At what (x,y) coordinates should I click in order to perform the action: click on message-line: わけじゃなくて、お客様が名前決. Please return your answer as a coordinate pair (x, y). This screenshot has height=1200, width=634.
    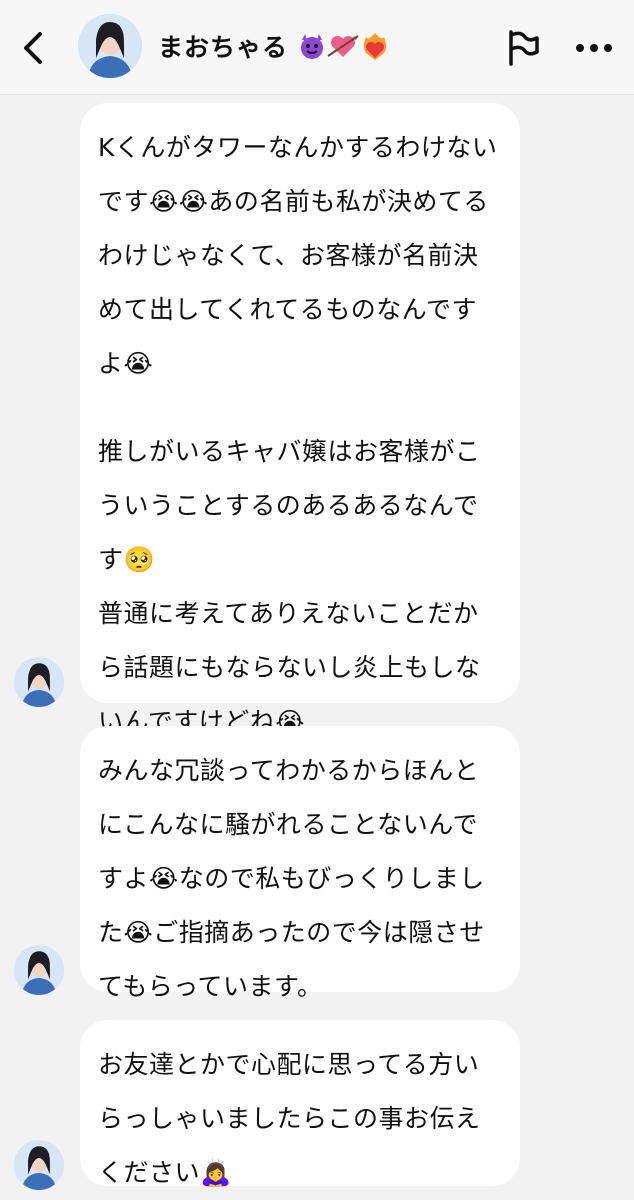
    Looking at the image, I should click on (288, 255).